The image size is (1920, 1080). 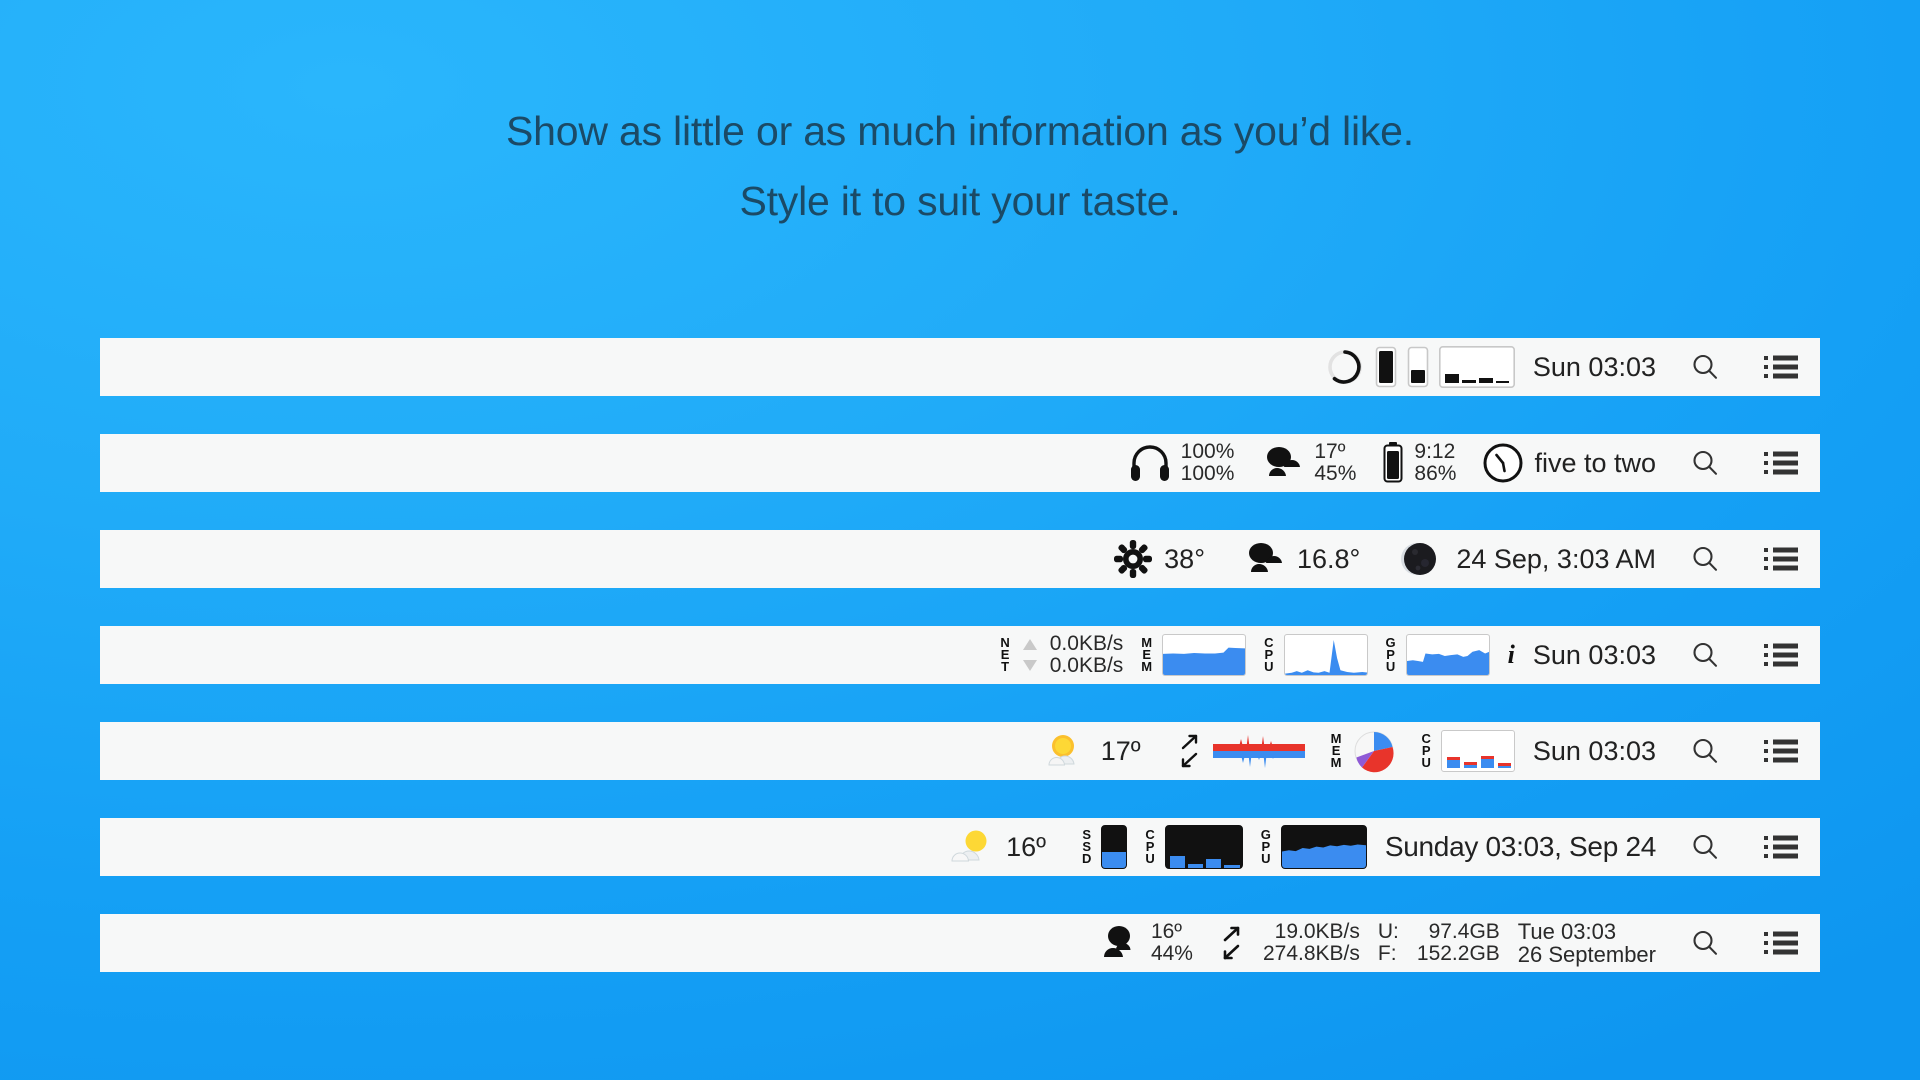 I want to click on net-label: N E T, so click(x=1004, y=654).